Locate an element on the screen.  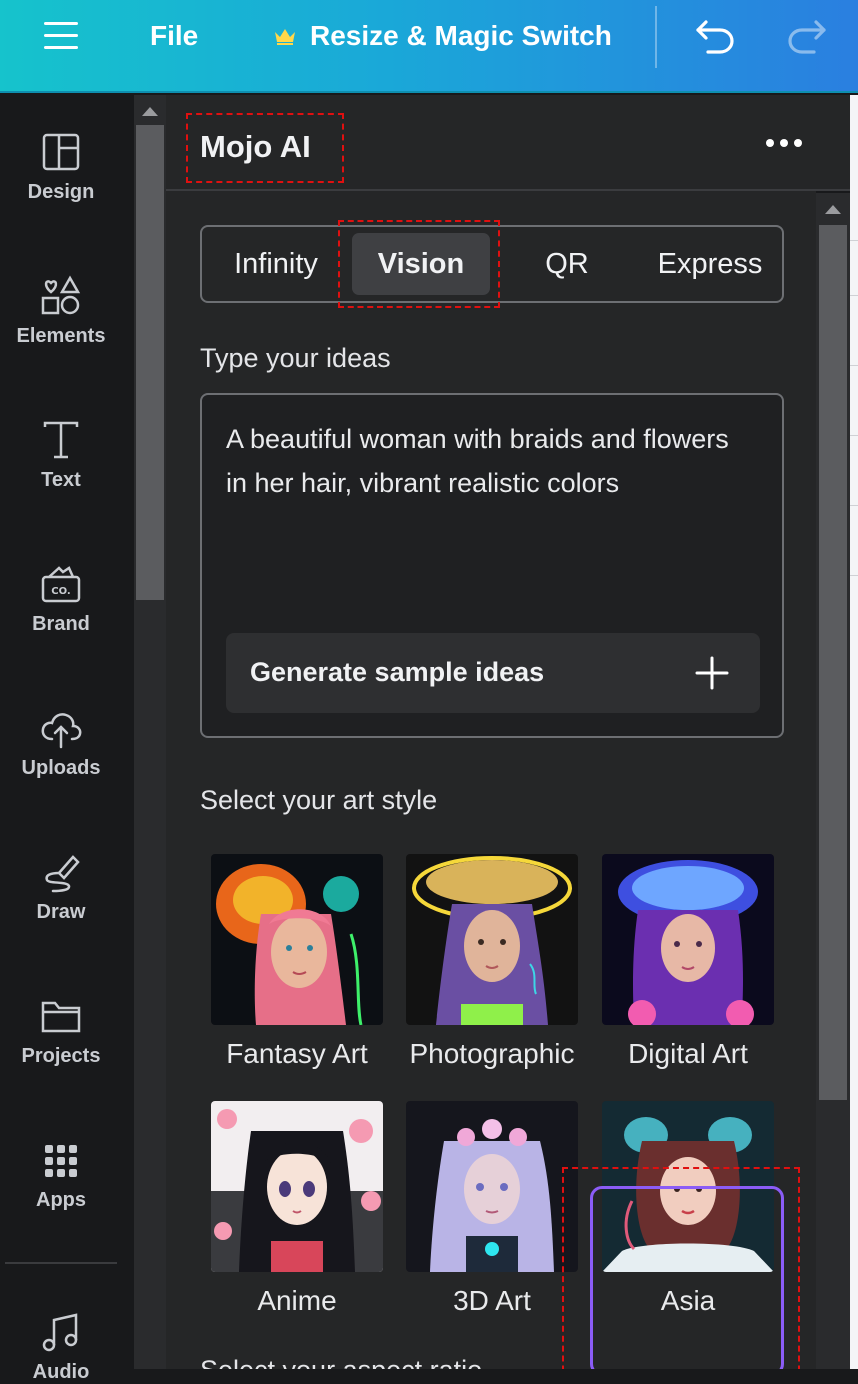
top-bar: File Resize & Magic Switch is located at coordinates (429, 46).